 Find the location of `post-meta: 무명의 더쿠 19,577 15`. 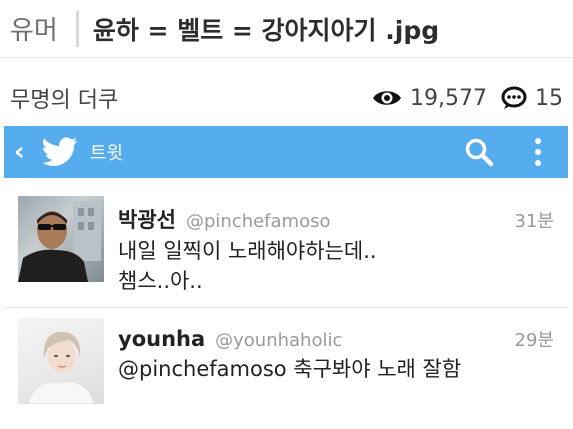

post-meta: 무명의 더쿠 19,577 15 is located at coordinates (286, 98).